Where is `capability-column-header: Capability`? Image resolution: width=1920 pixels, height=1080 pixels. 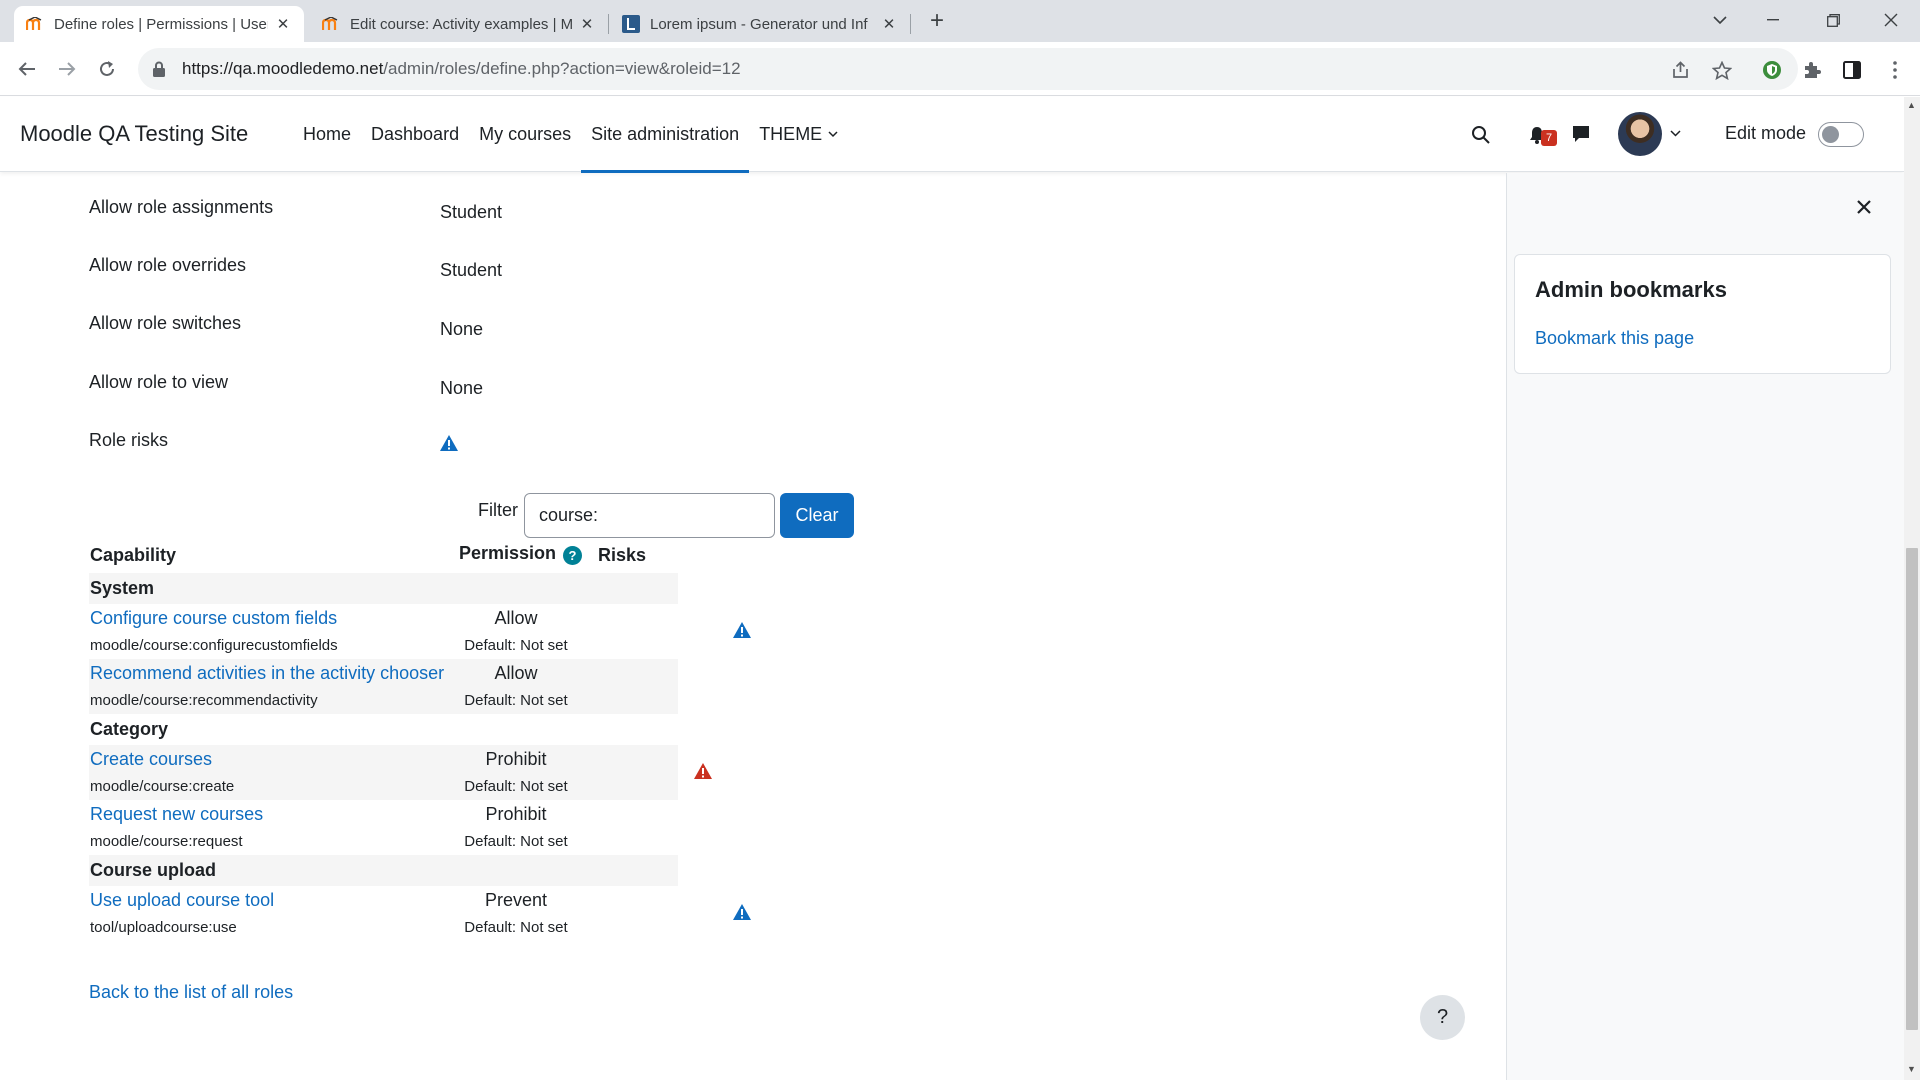 capability-column-header: Capability is located at coordinates (133, 555).